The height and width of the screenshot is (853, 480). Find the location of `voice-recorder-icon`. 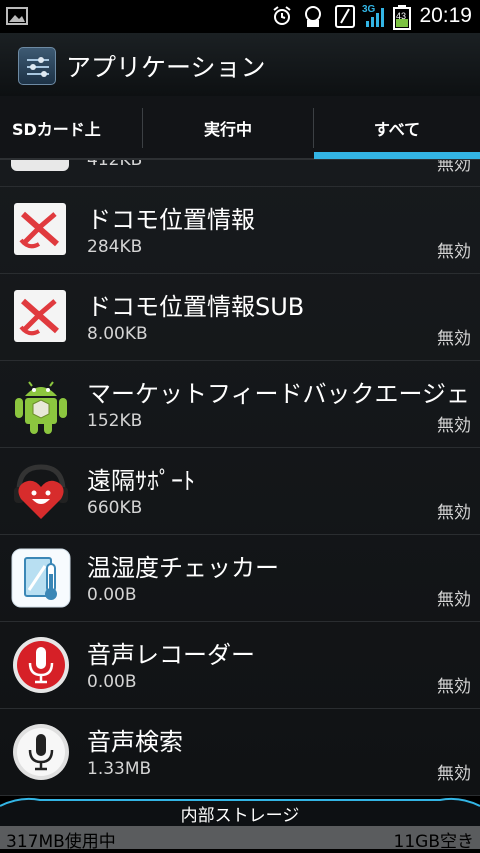

voice-recorder-icon is located at coordinates (41, 665).